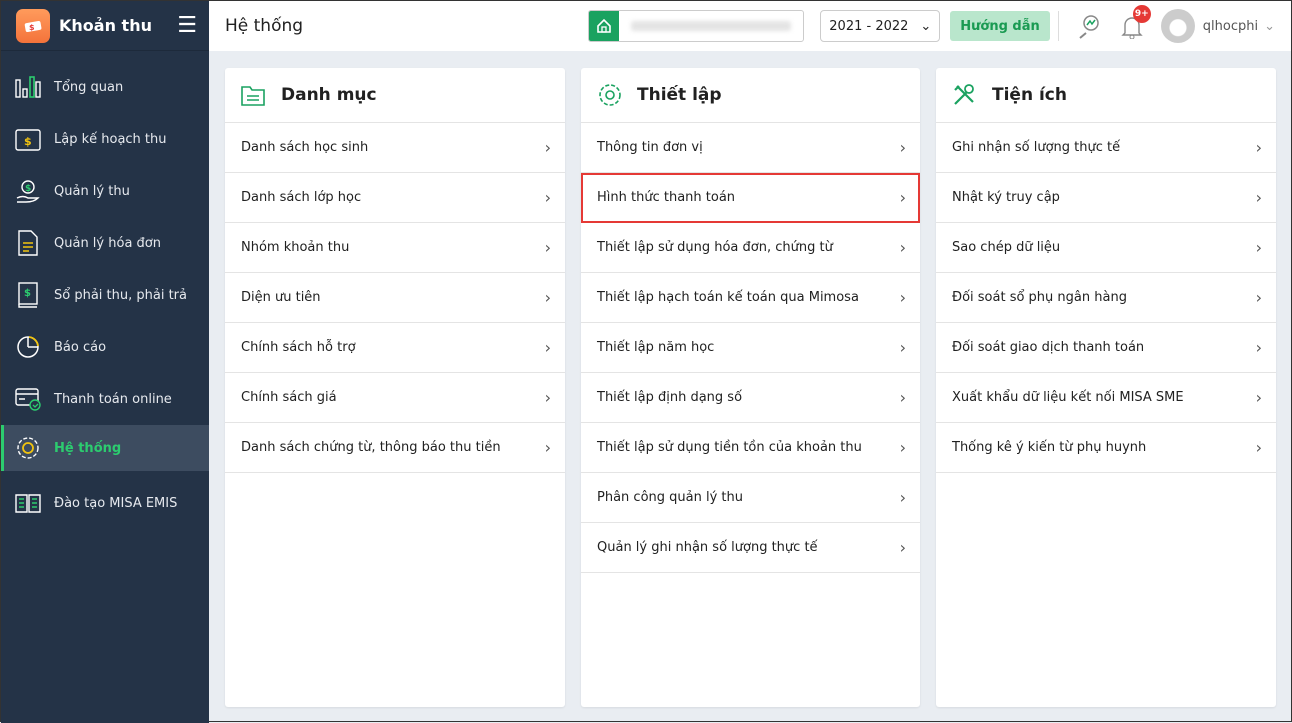 This screenshot has height=723, width=1292. Describe the element at coordinates (696, 26) in the screenshot. I see `school-selector` at that location.